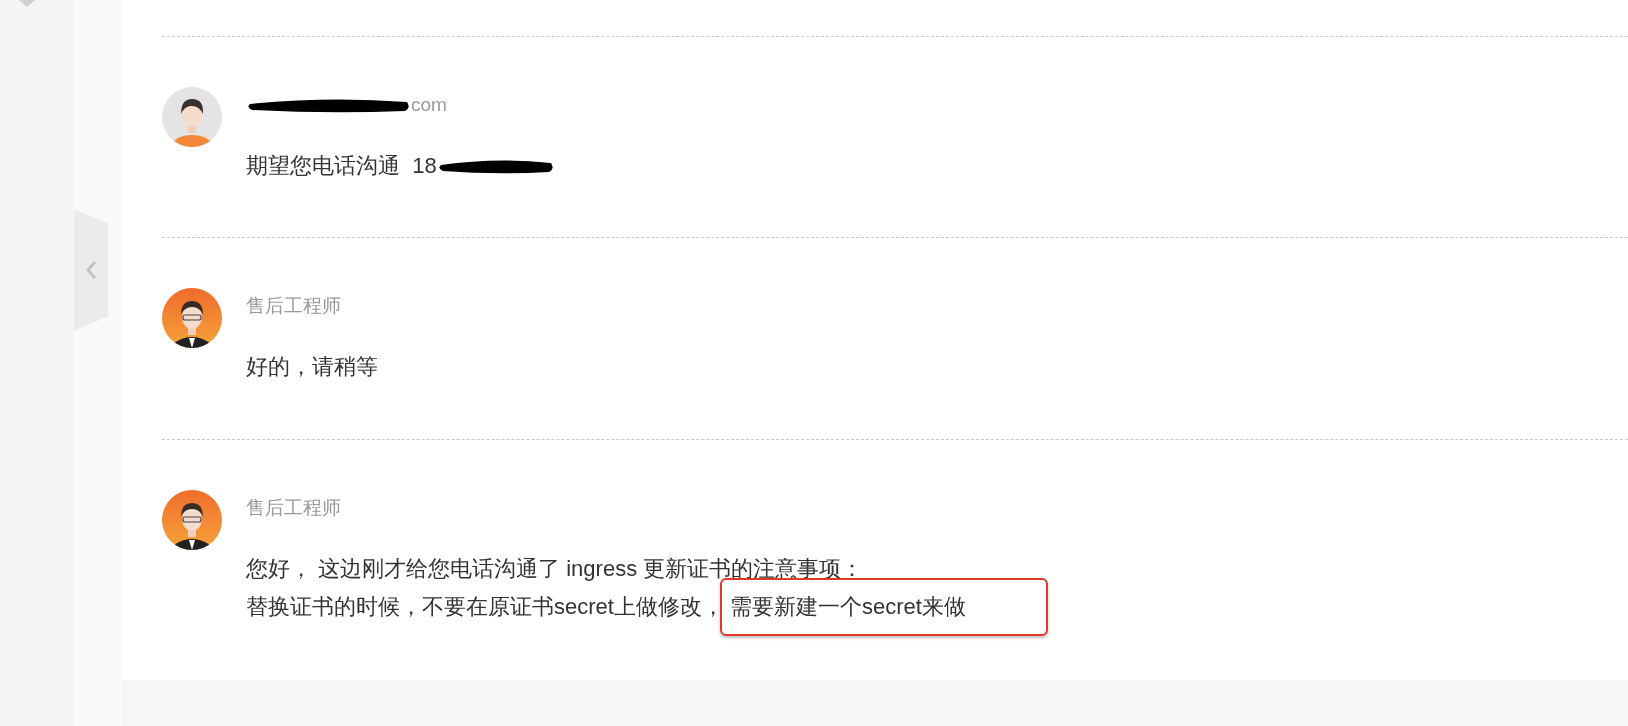  Describe the element at coordinates (91, 270) in the screenshot. I see `chevron-left-icon` at that location.